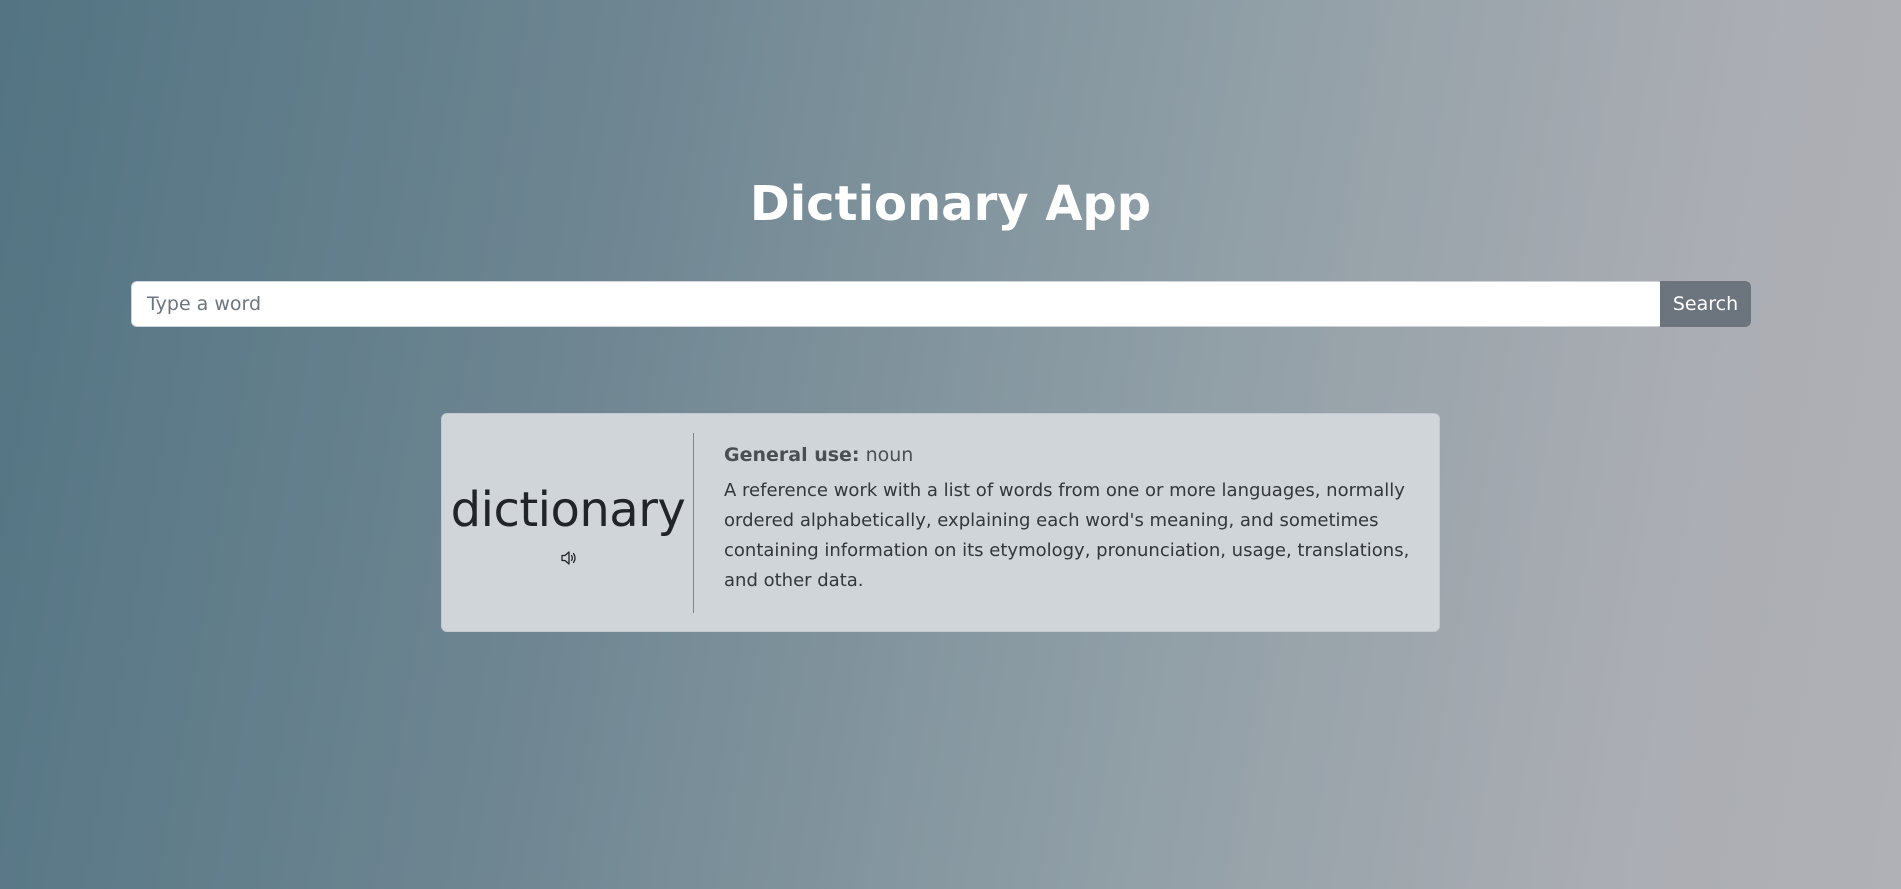  Describe the element at coordinates (693, 523) in the screenshot. I see `column-divider` at that location.